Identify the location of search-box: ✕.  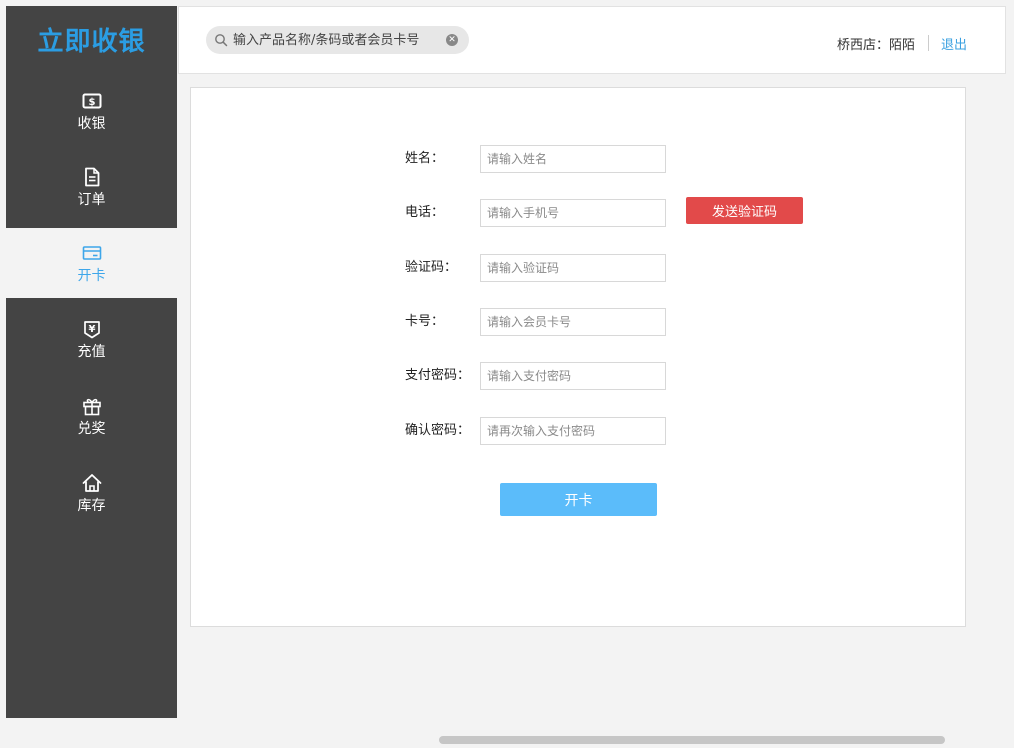
(337, 40).